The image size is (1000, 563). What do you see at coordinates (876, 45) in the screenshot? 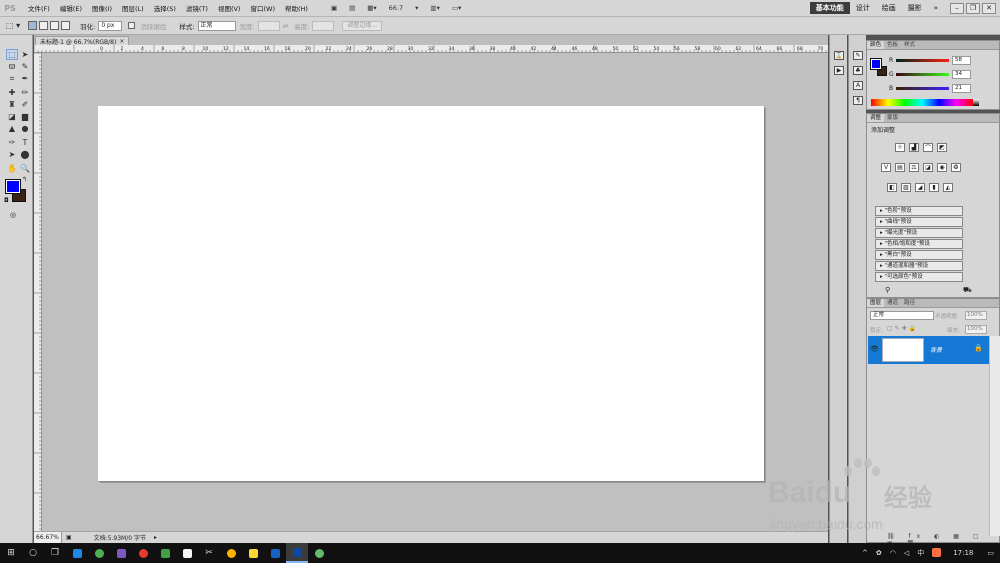
I see `panel-tab: 颜色` at bounding box center [876, 45].